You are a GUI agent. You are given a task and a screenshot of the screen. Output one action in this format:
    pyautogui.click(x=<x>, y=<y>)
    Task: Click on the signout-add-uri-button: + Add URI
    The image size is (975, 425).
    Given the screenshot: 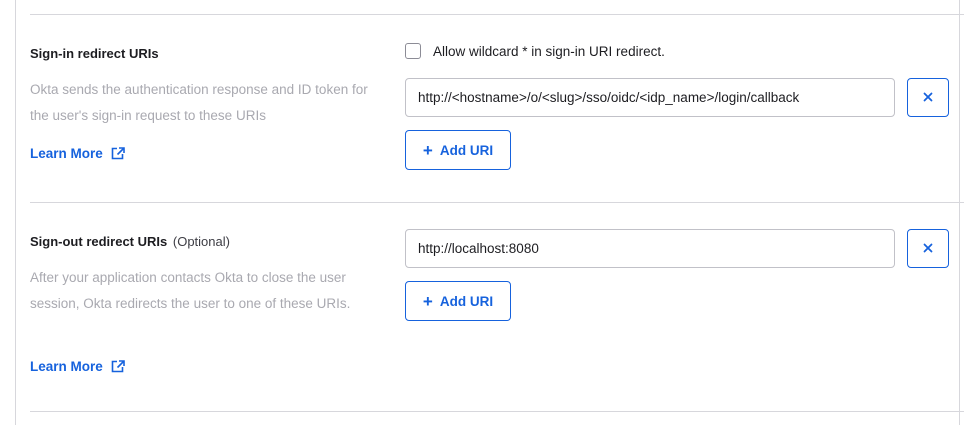 What is the action you would take?
    pyautogui.click(x=458, y=301)
    